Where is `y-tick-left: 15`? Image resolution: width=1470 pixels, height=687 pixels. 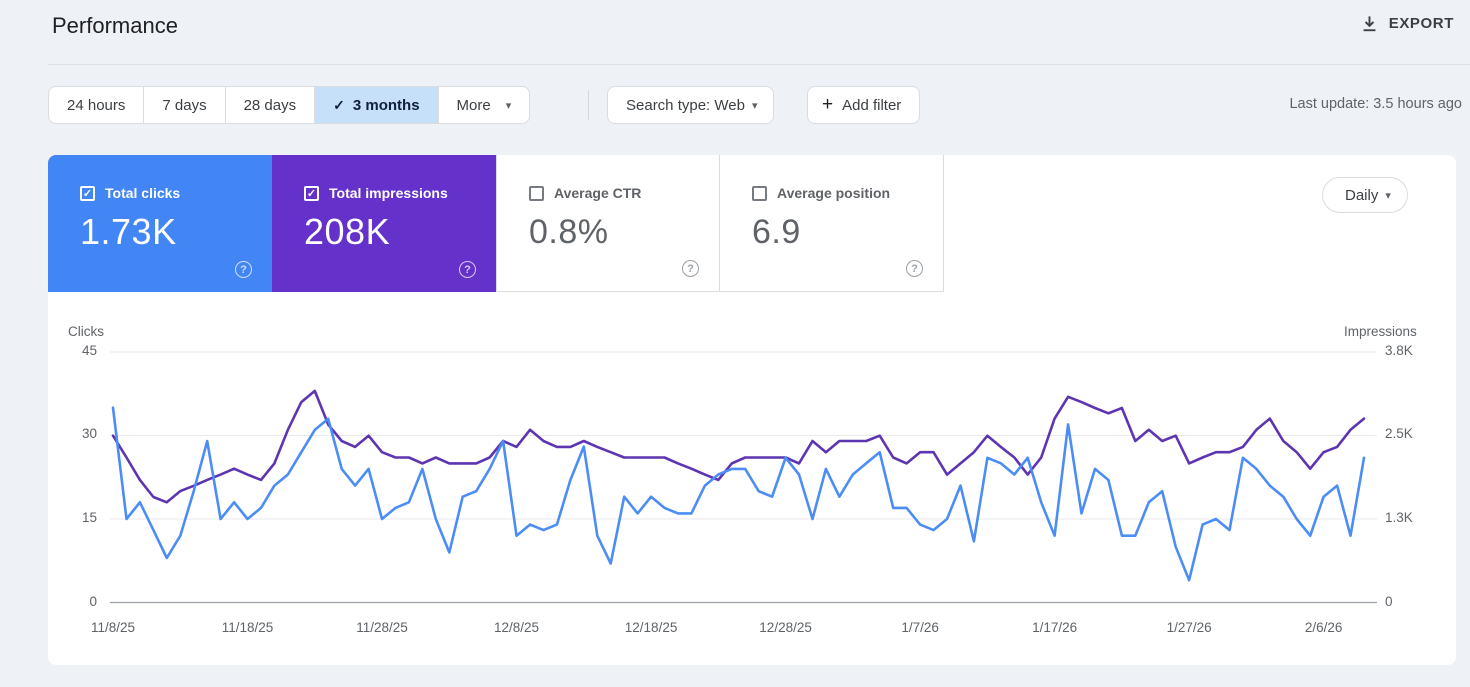 y-tick-left: 15 is located at coordinates (89, 517).